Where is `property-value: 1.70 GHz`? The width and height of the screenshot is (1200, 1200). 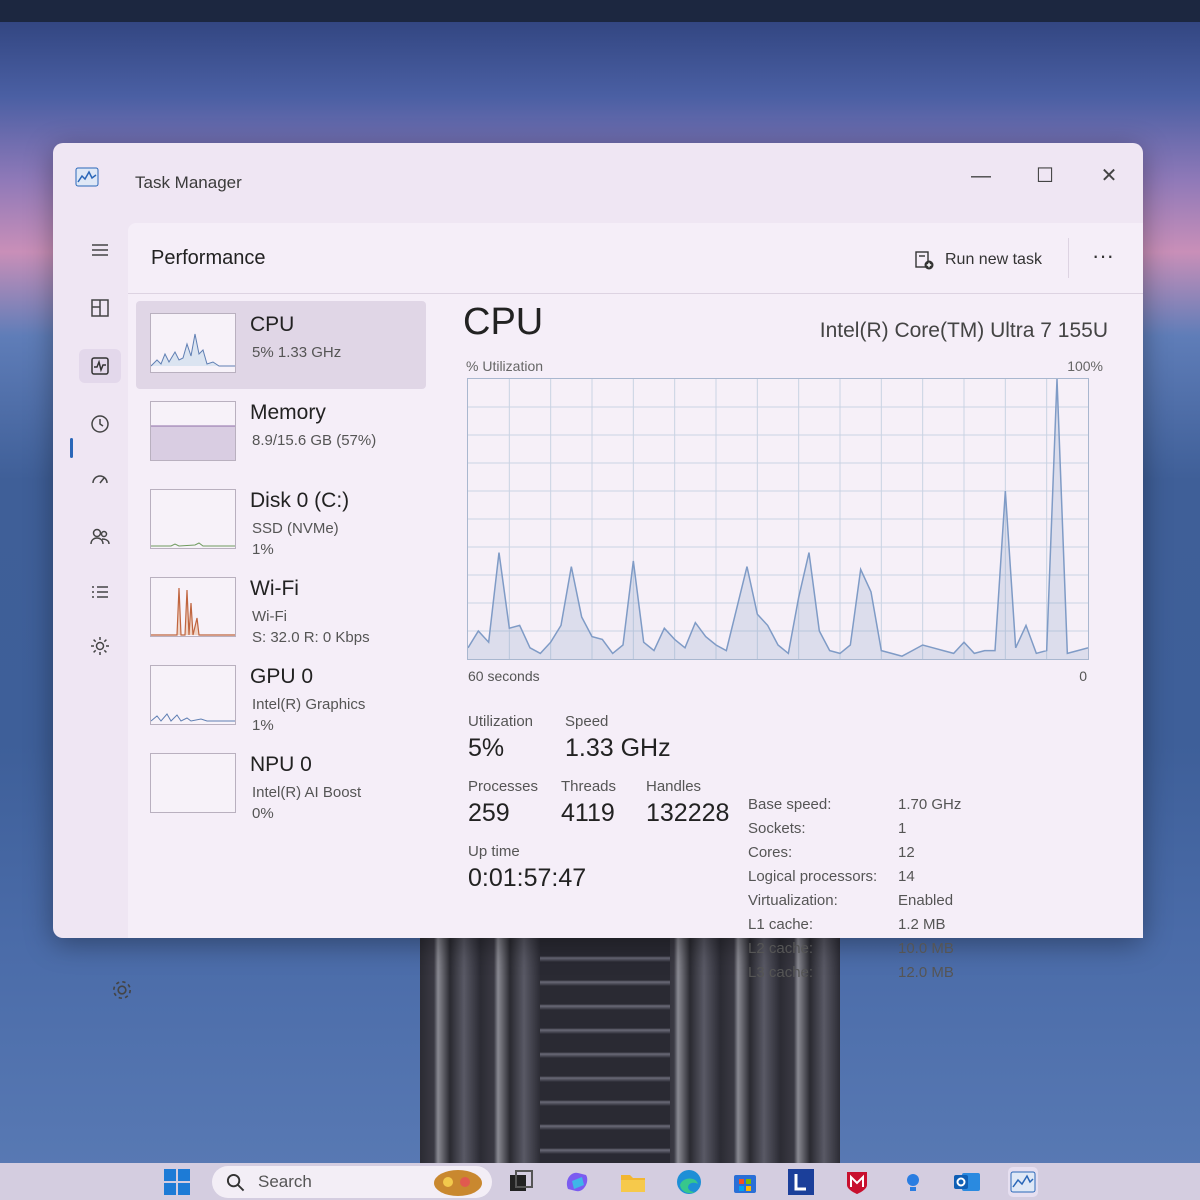 property-value: 1.70 GHz is located at coordinates (930, 804).